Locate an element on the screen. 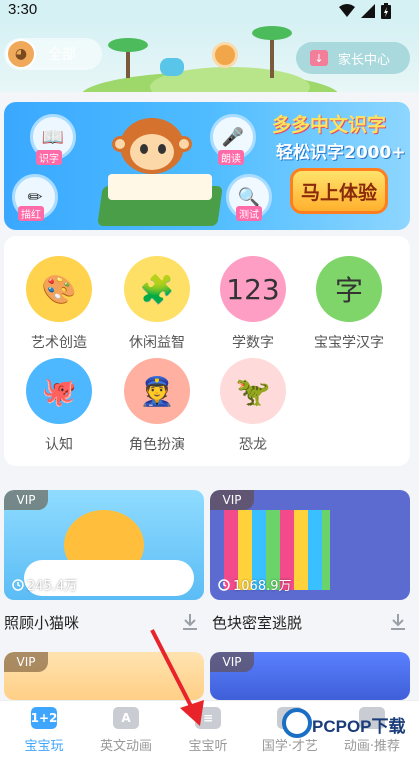 This screenshot has height=758, width=419. listen-tab-icon: ≡ is located at coordinates (208, 718).